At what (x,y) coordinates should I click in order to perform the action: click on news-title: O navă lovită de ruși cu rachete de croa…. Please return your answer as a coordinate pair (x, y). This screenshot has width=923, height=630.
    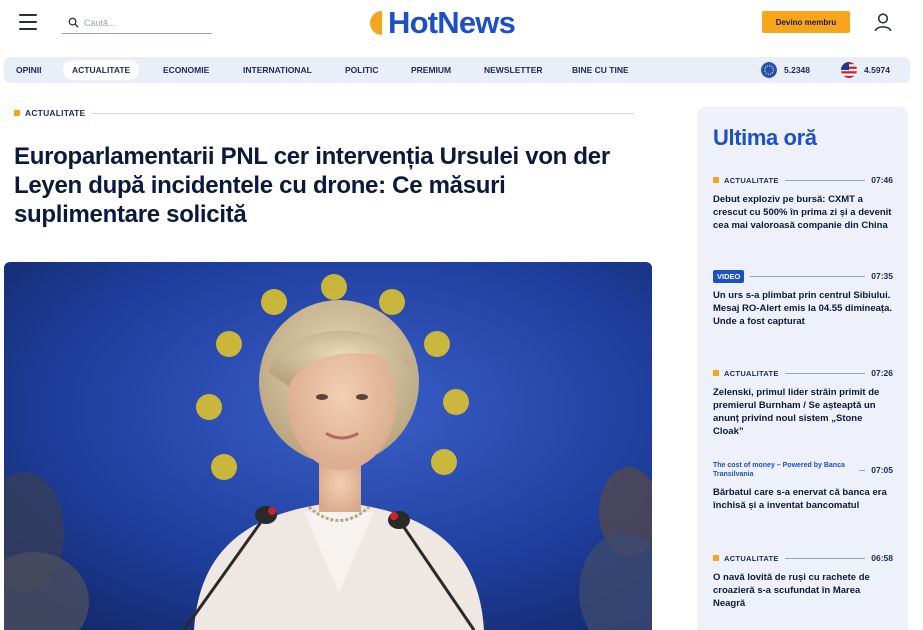
    Looking at the image, I should click on (803, 590).